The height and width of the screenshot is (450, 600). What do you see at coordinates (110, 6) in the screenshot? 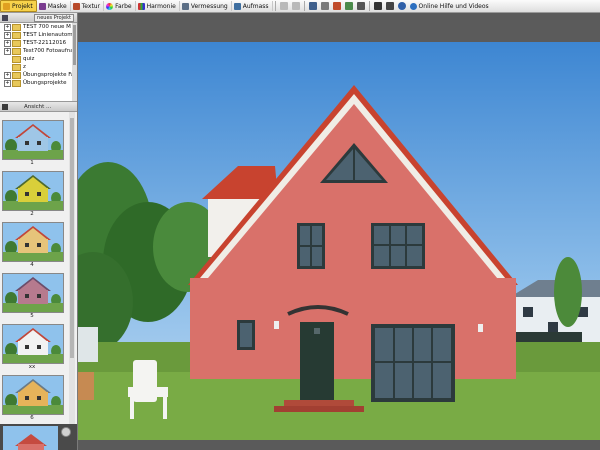
I see `color-wheel-icon` at bounding box center [110, 6].